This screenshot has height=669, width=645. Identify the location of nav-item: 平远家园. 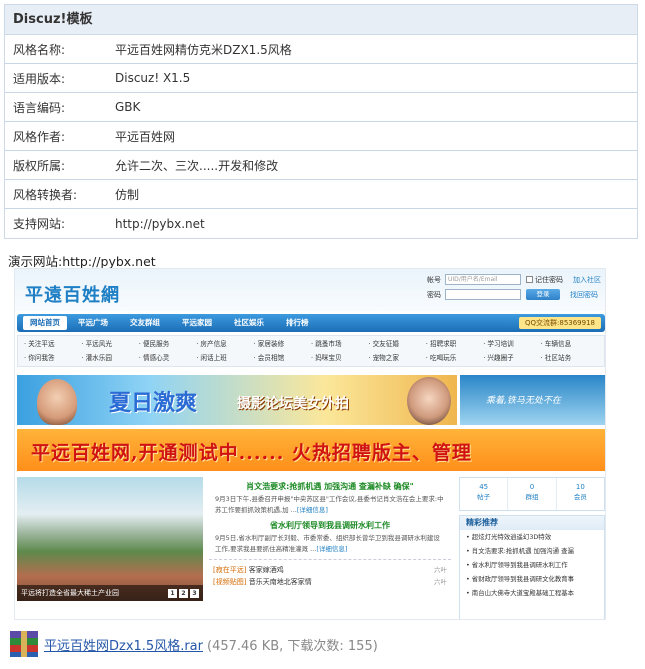
(197, 323).